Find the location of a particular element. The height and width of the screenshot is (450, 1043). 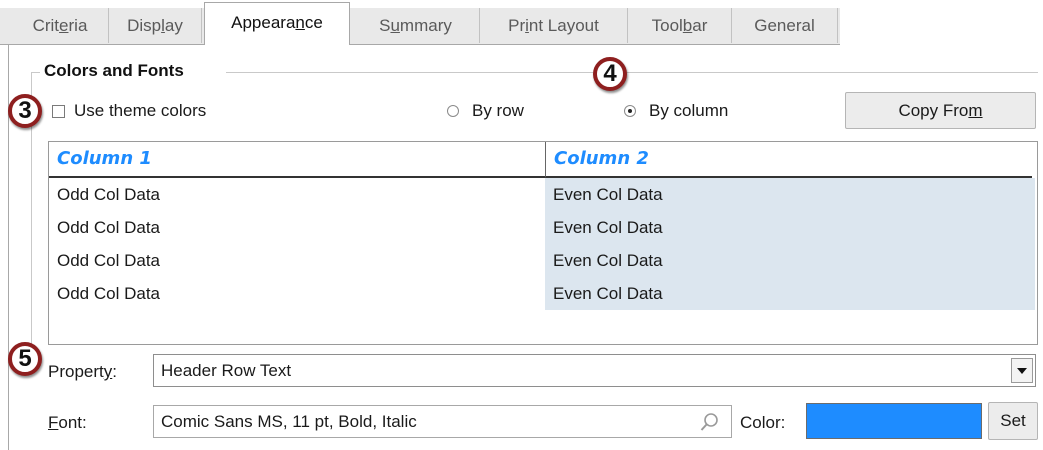

property-label-colon: : is located at coordinates (114, 371).